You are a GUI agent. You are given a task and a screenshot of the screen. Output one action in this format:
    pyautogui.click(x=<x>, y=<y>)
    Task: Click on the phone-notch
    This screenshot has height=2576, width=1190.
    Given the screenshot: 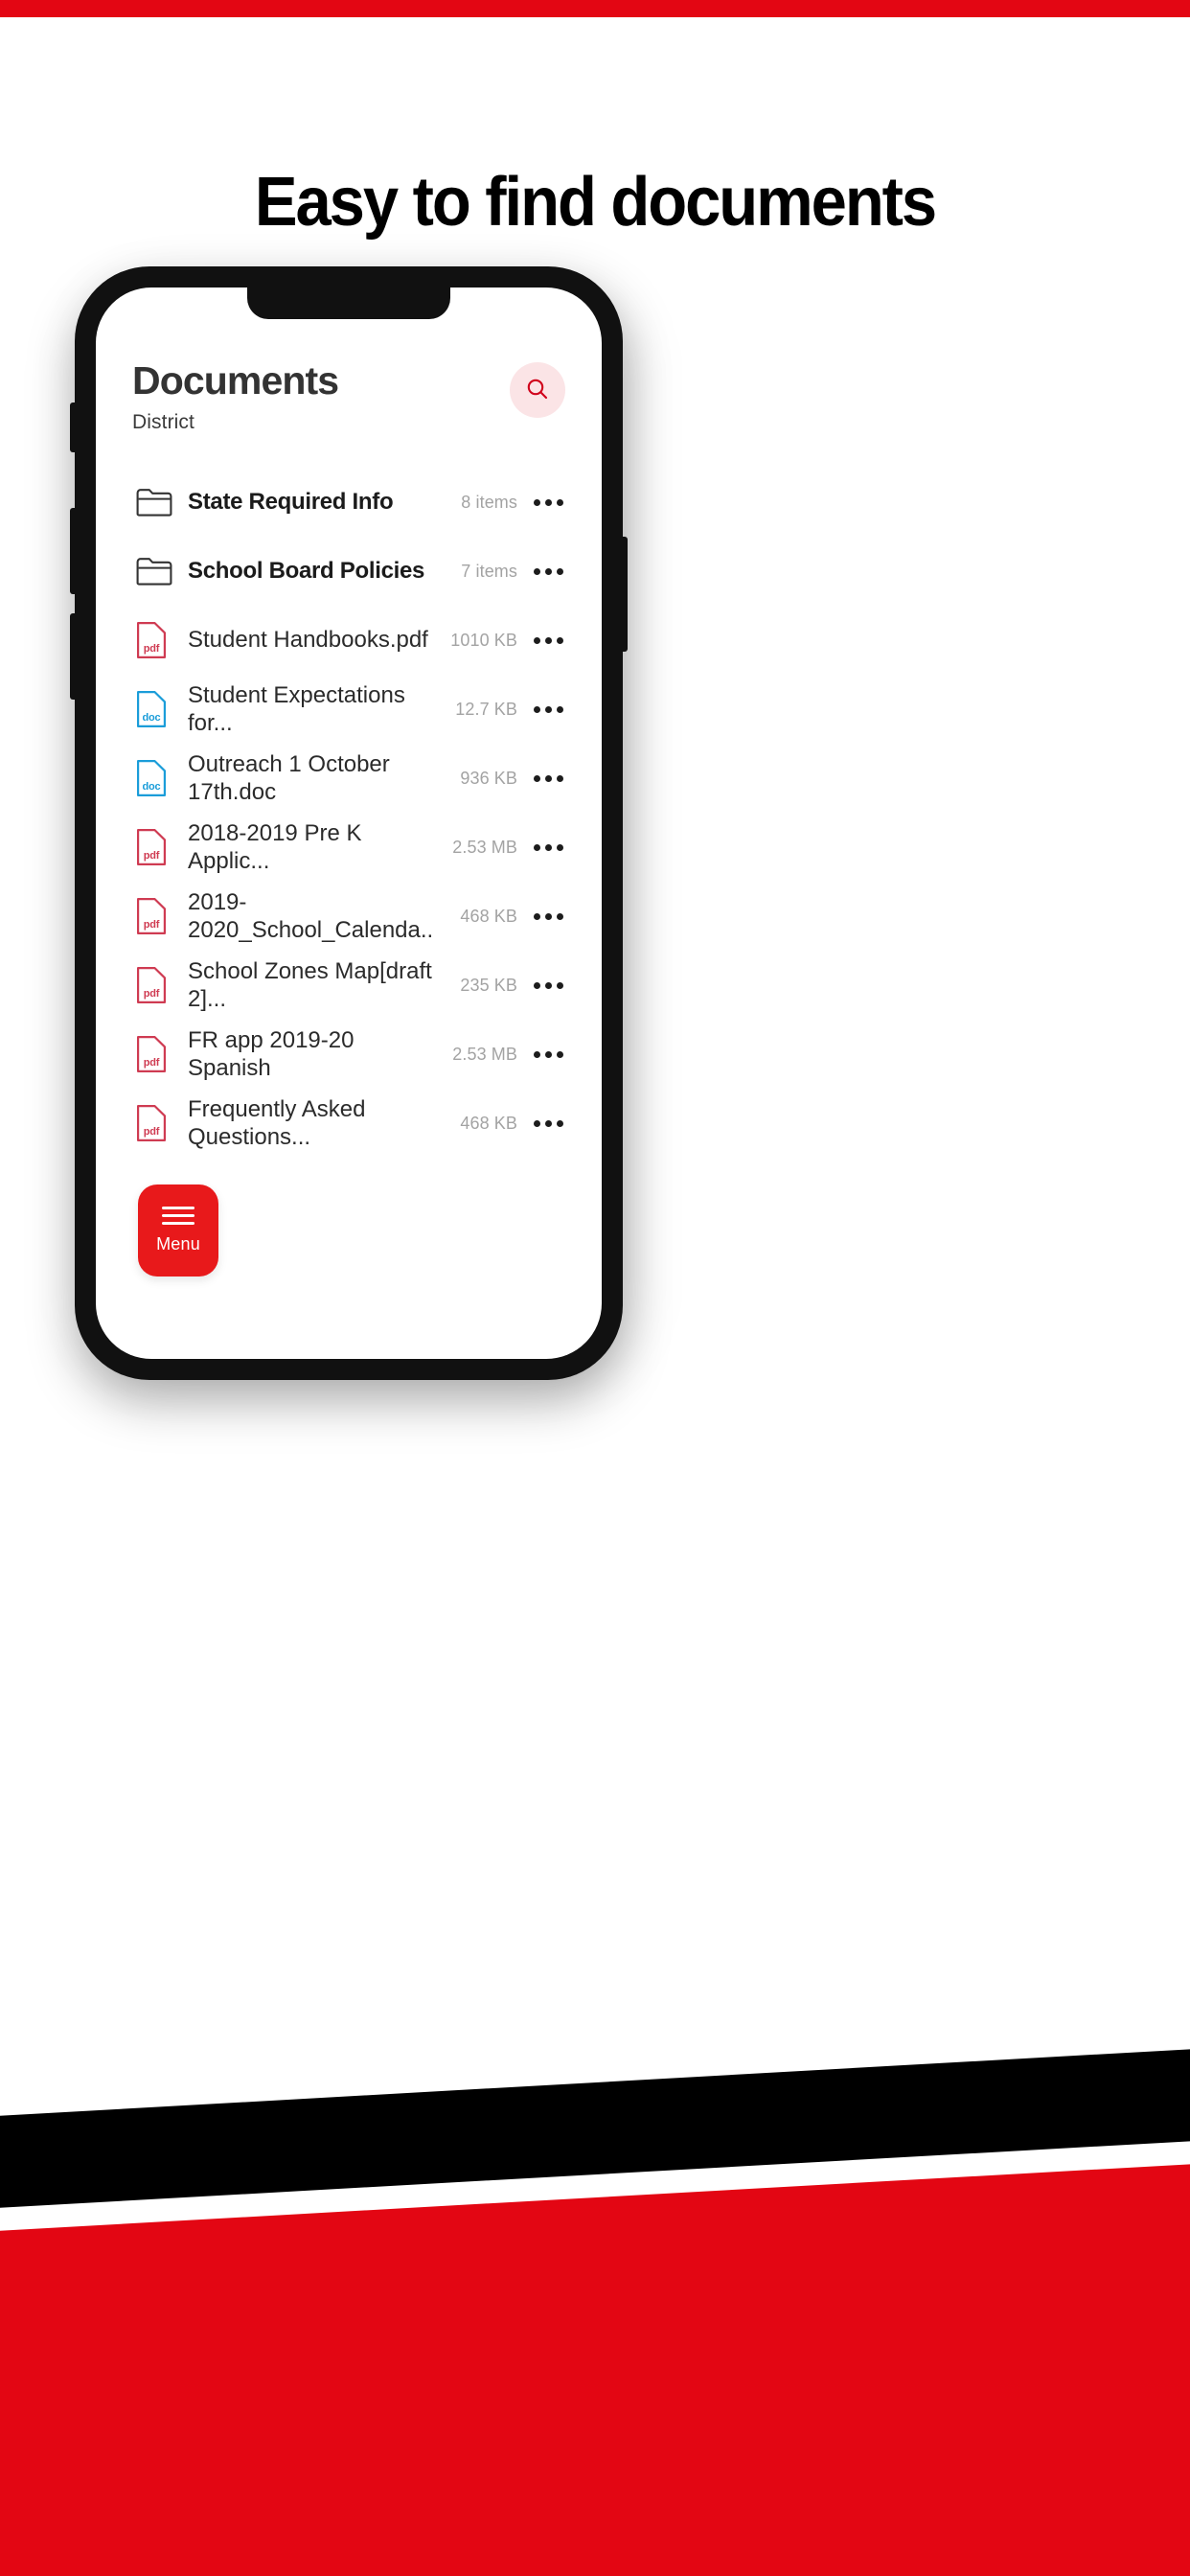 What is the action you would take?
    pyautogui.click(x=349, y=303)
    